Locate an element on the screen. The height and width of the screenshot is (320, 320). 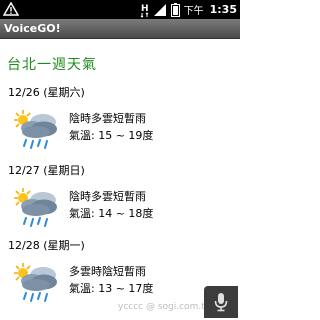
network-h-icon: H is located at coordinates (144, 11).